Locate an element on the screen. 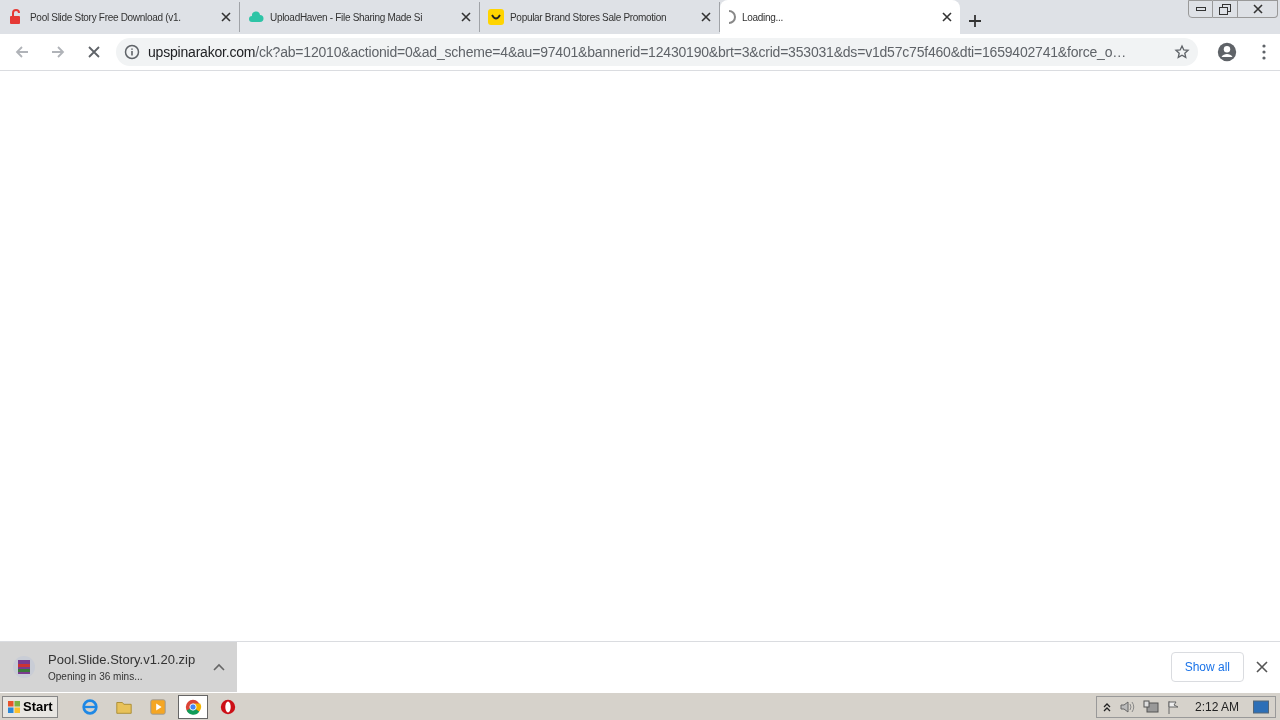 This screenshot has width=1280, height=720. minimize-icon is located at coordinates (1200, 9).